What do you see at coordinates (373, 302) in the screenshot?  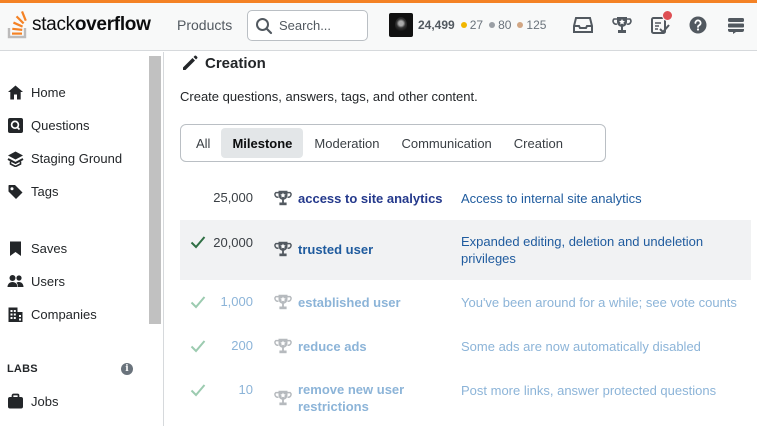 I see `privilege-name: established user` at bounding box center [373, 302].